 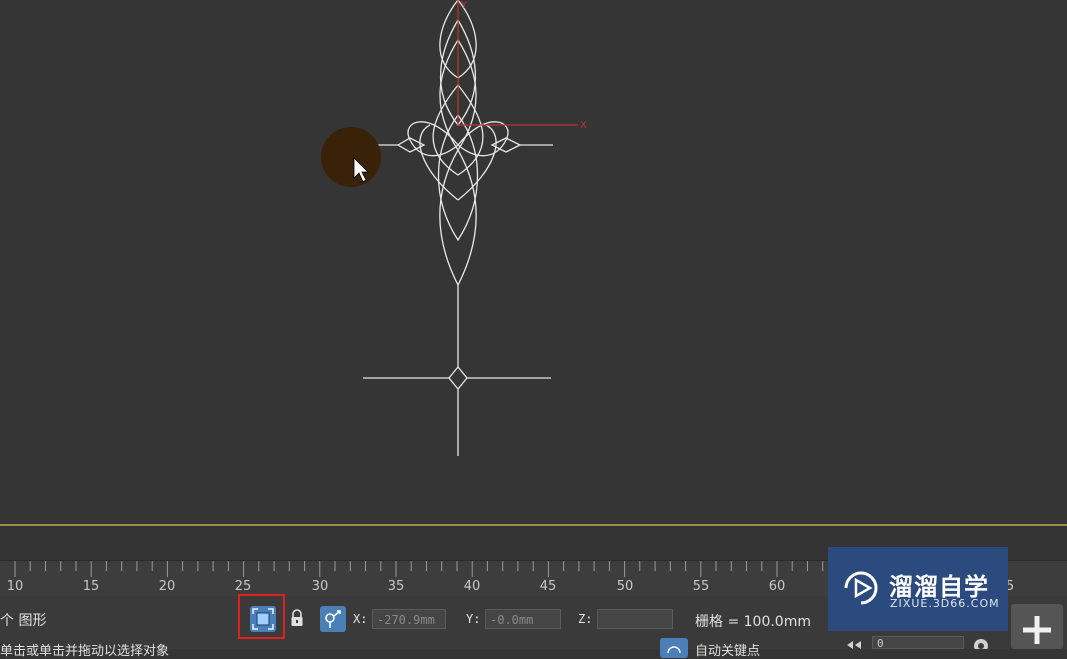 I want to click on tick-label: 10, so click(x=15, y=586).